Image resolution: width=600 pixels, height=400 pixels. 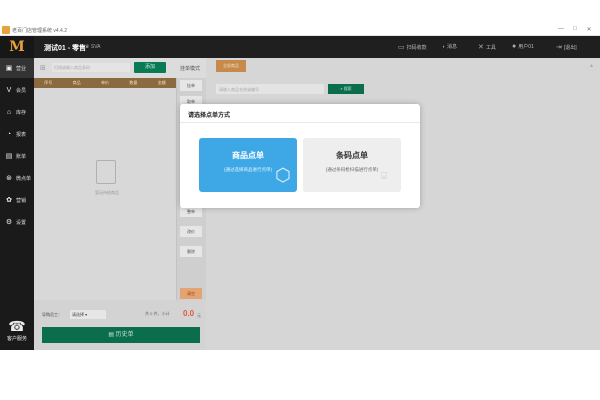 I want to click on tools-icon: ✕, so click(x=481, y=47).